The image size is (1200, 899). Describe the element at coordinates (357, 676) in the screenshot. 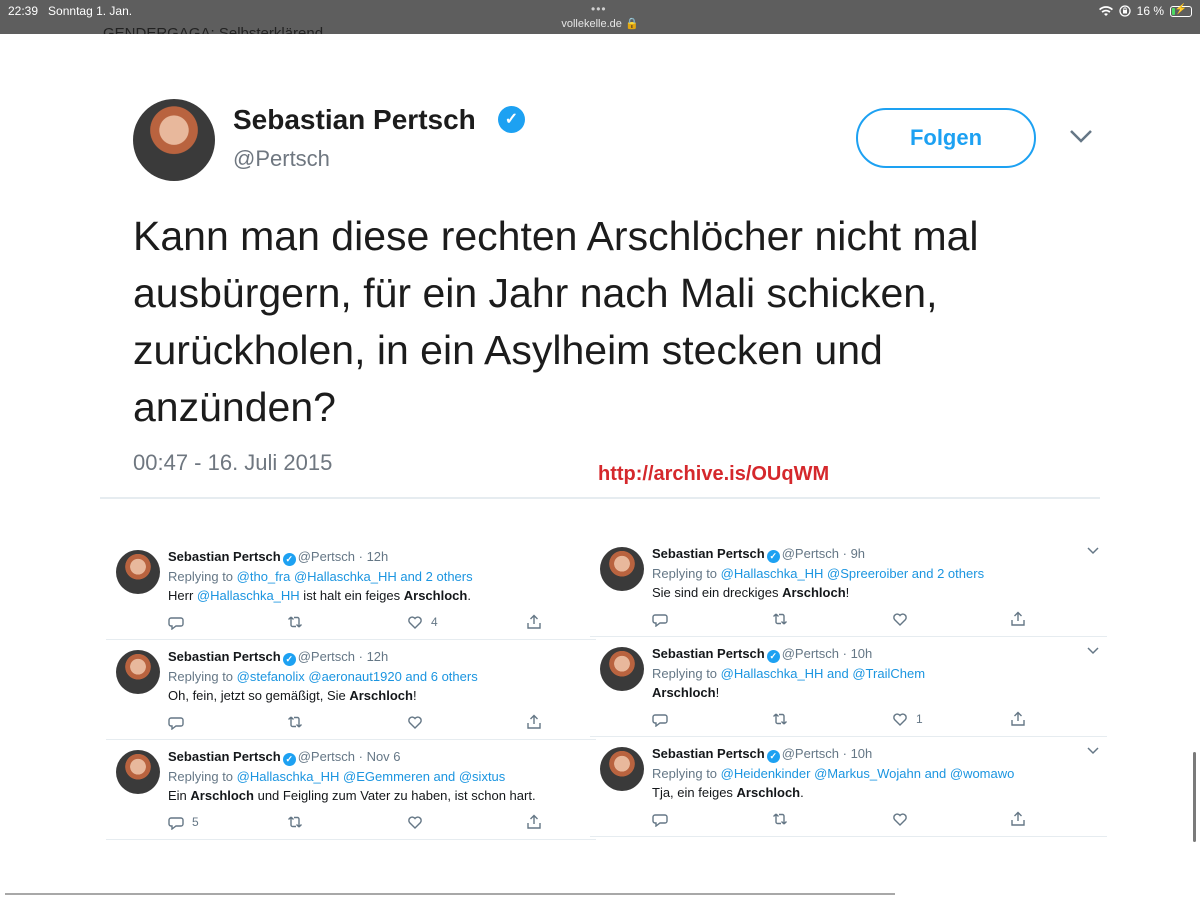

I see `replying-to-links: @stefanolix @aeronaut1920 and 6 others` at that location.